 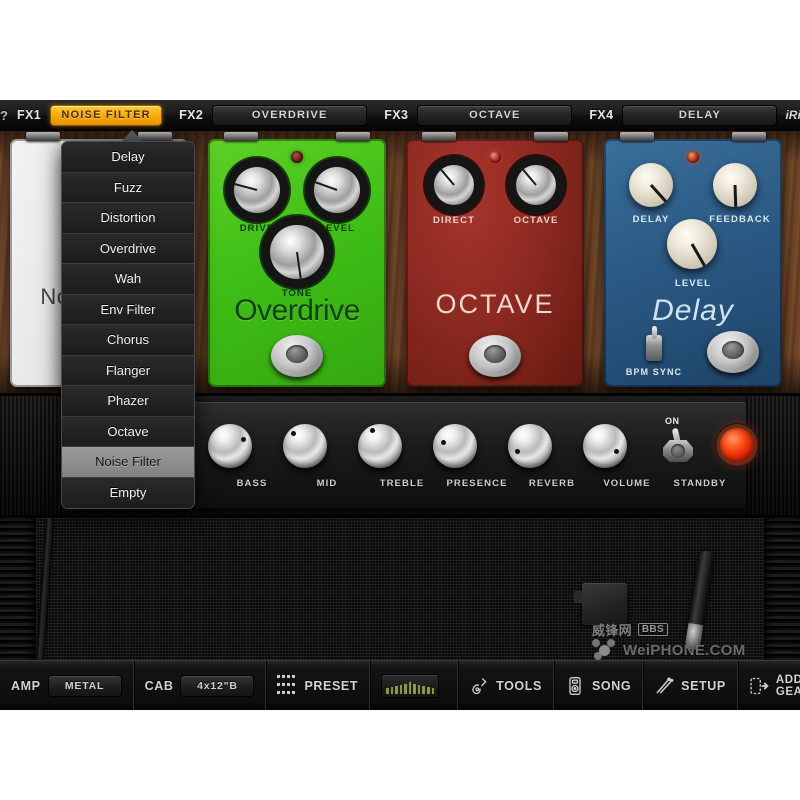 I want to click on amp-knob-presence, so click(x=455, y=447).